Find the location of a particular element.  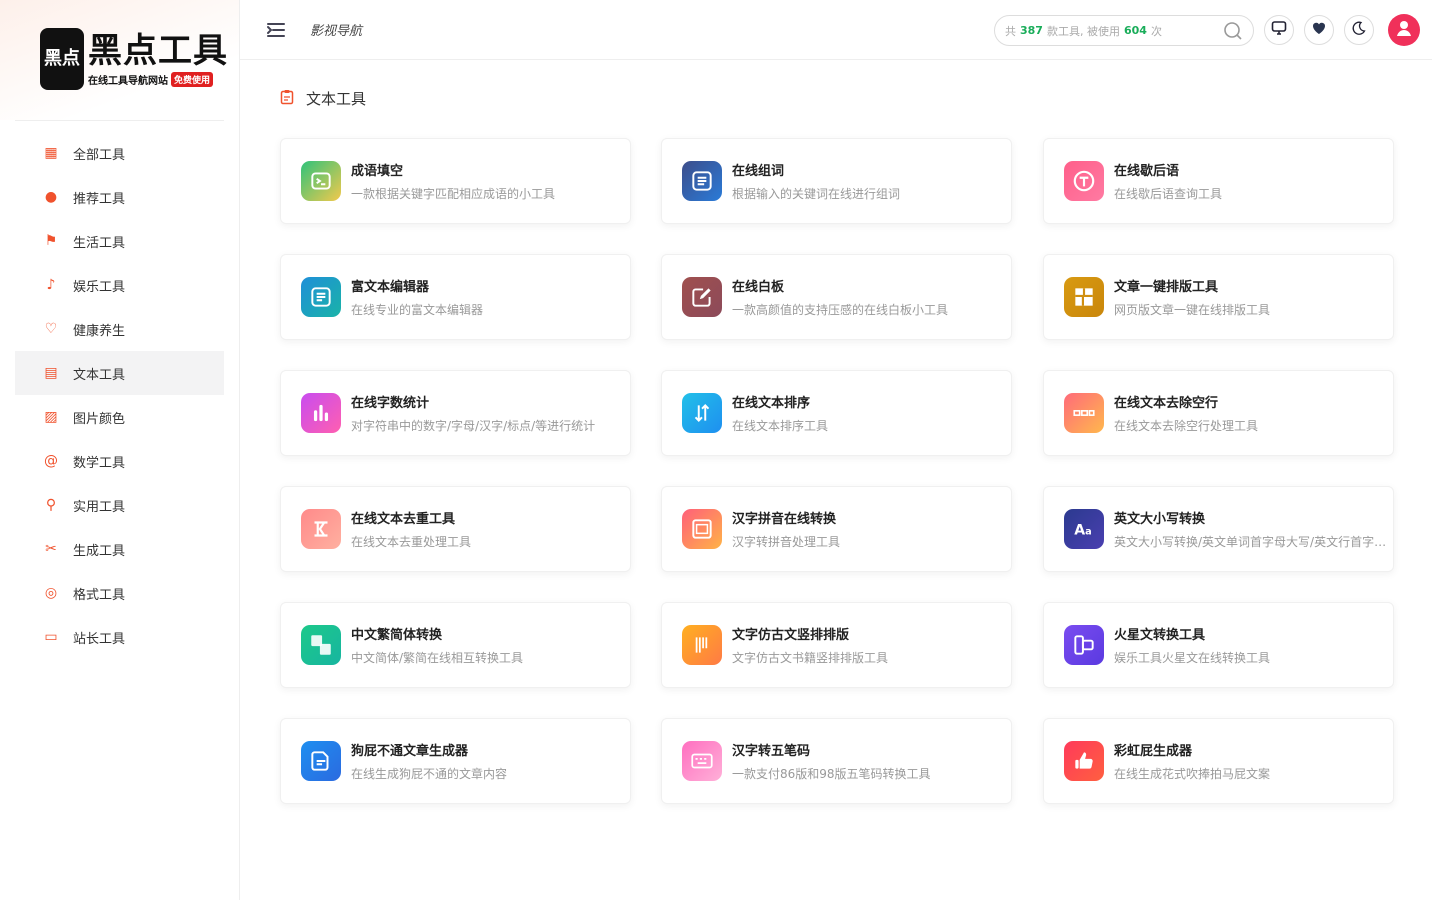

logo-mark: 黑点 is located at coordinates (62, 59).